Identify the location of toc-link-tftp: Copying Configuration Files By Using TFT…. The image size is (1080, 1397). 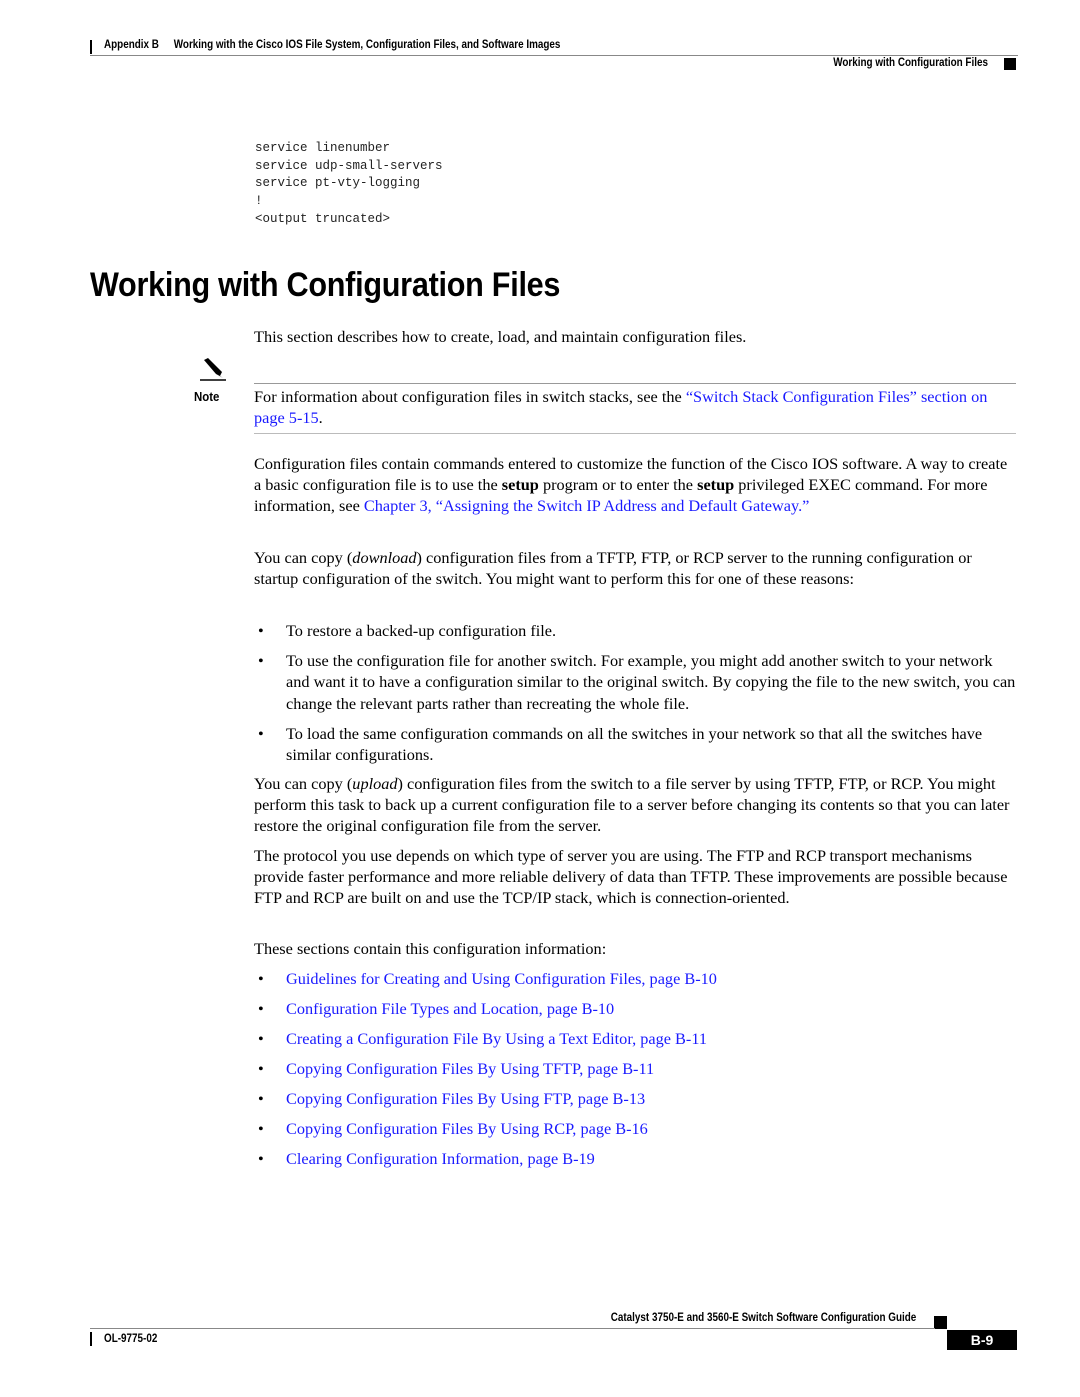
(651, 1073).